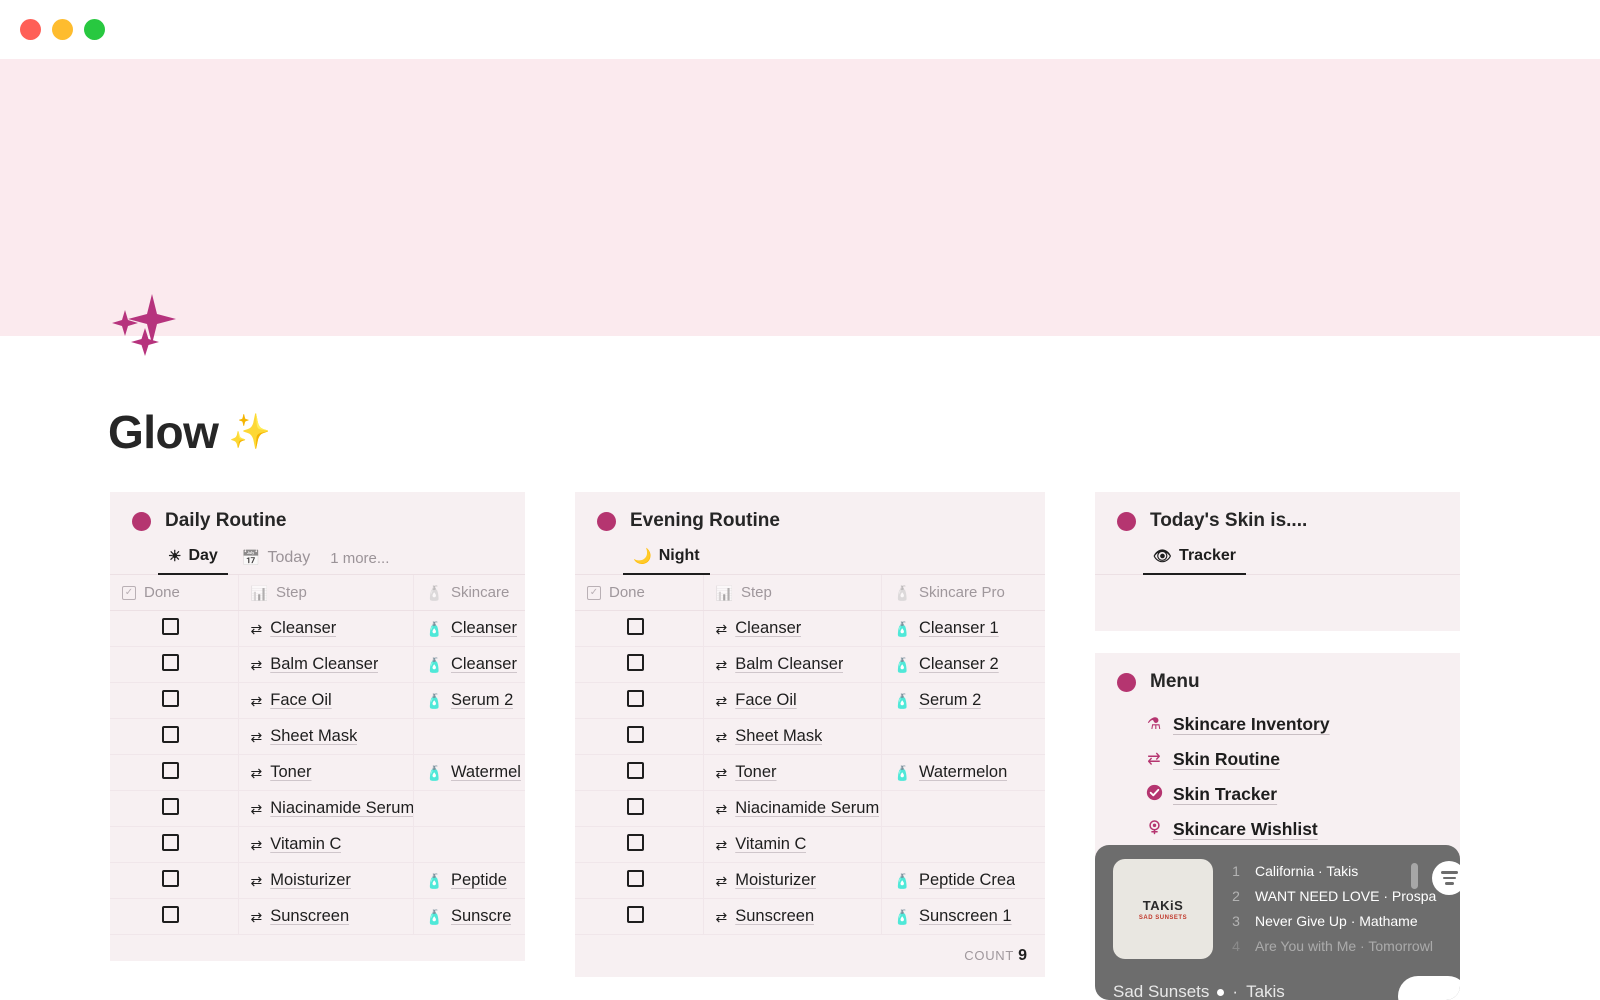 Image resolution: width=1600 pixels, height=1000 pixels. Describe the element at coordinates (791, 808) in the screenshot. I see `cell-step: ⇄ Niacinamide Serum` at that location.